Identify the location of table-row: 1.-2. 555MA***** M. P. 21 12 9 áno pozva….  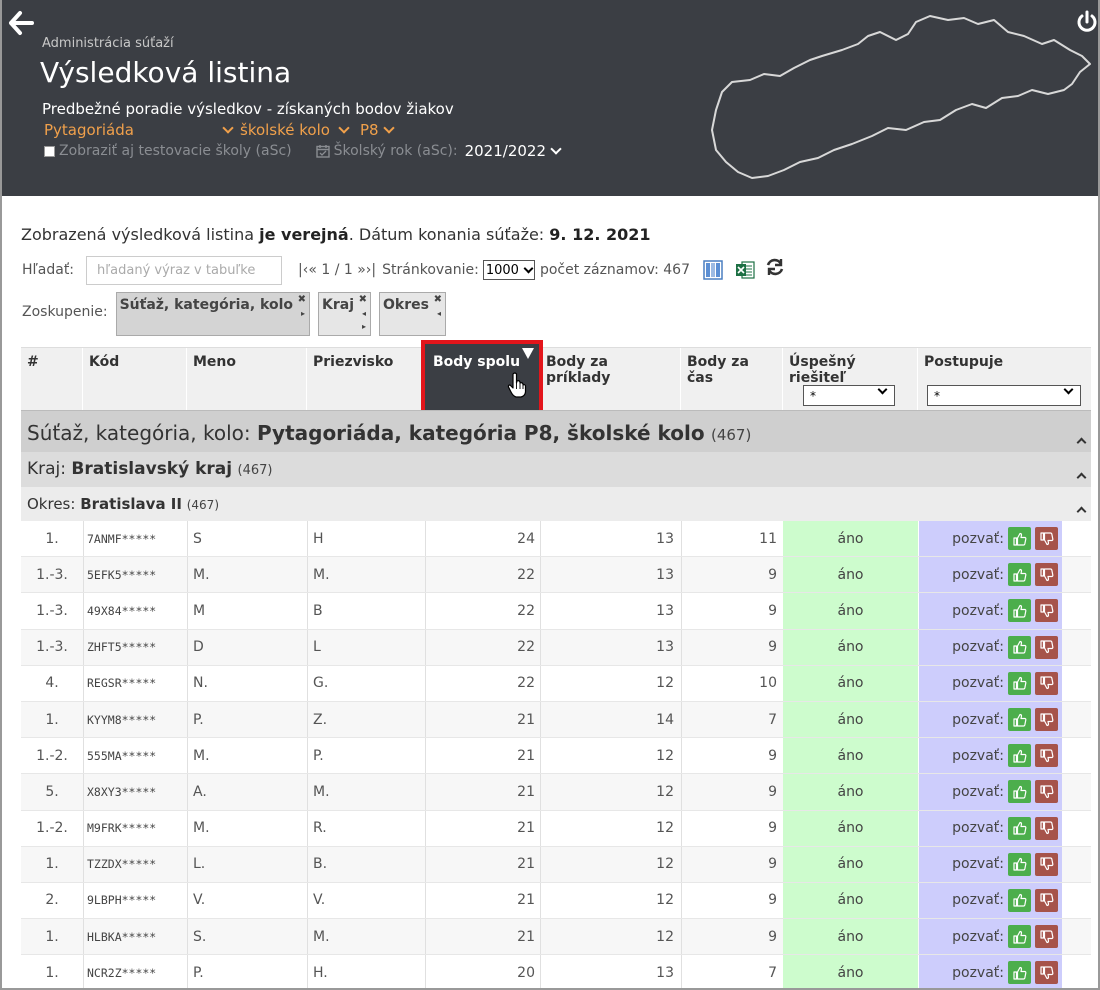
(556, 756).